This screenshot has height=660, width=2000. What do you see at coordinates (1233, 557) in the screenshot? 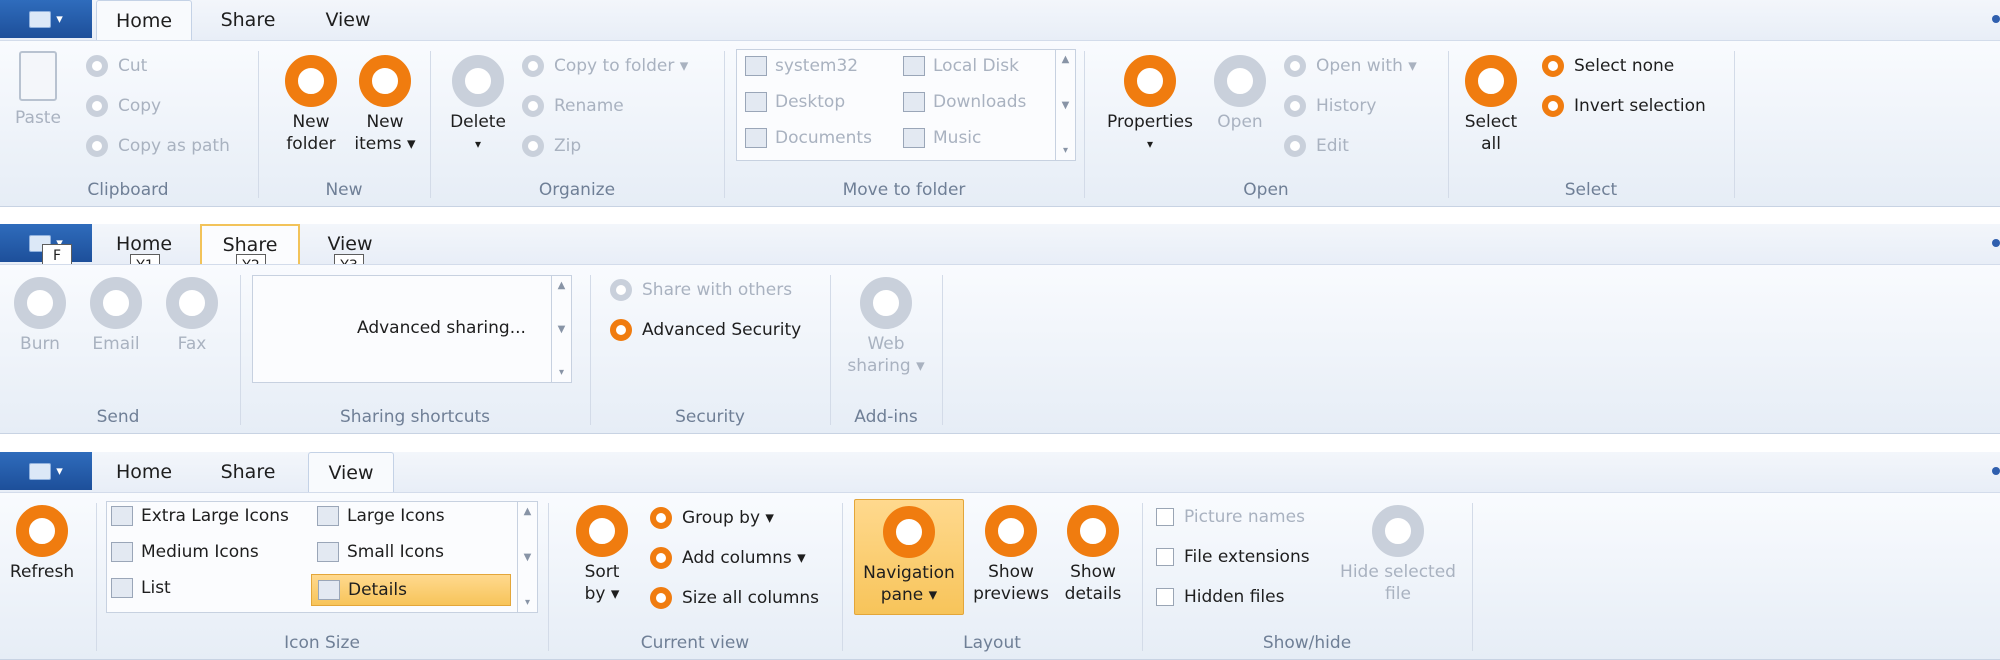
I see `file-extensions-checkbox: File extensions` at bounding box center [1233, 557].